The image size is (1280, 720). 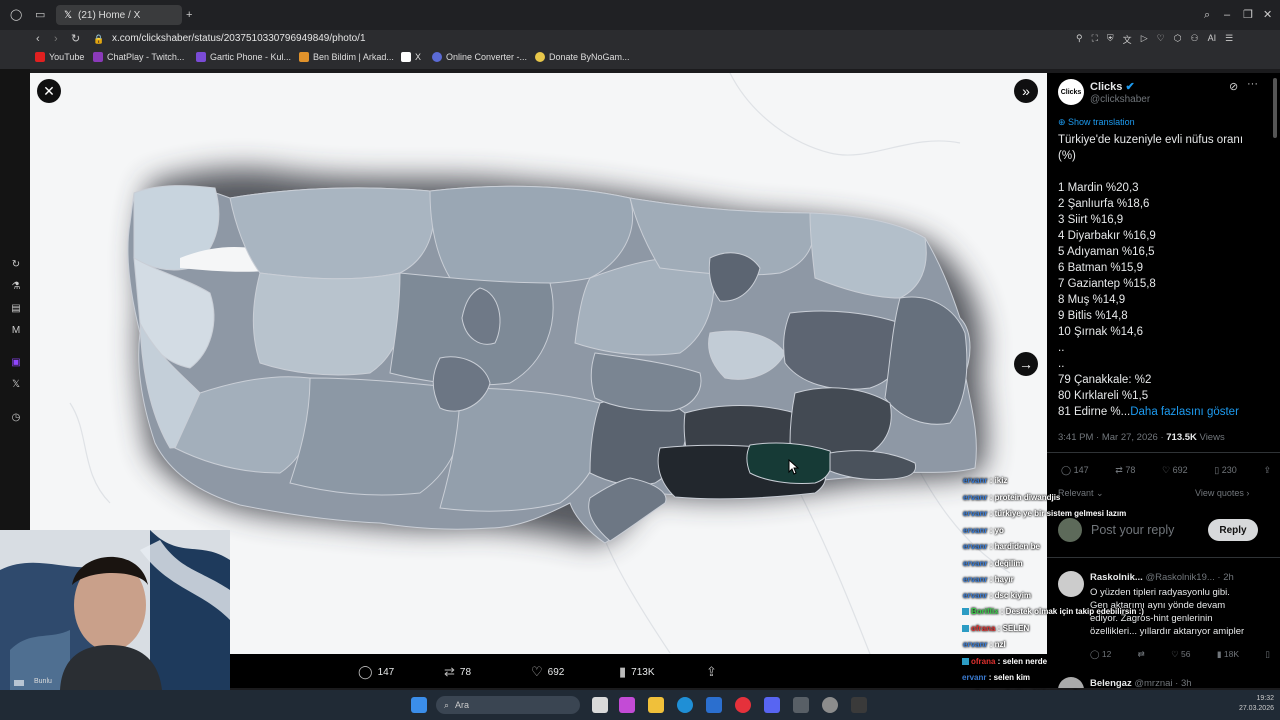 I want to click on forward-icon: ›, so click(x=56, y=39).